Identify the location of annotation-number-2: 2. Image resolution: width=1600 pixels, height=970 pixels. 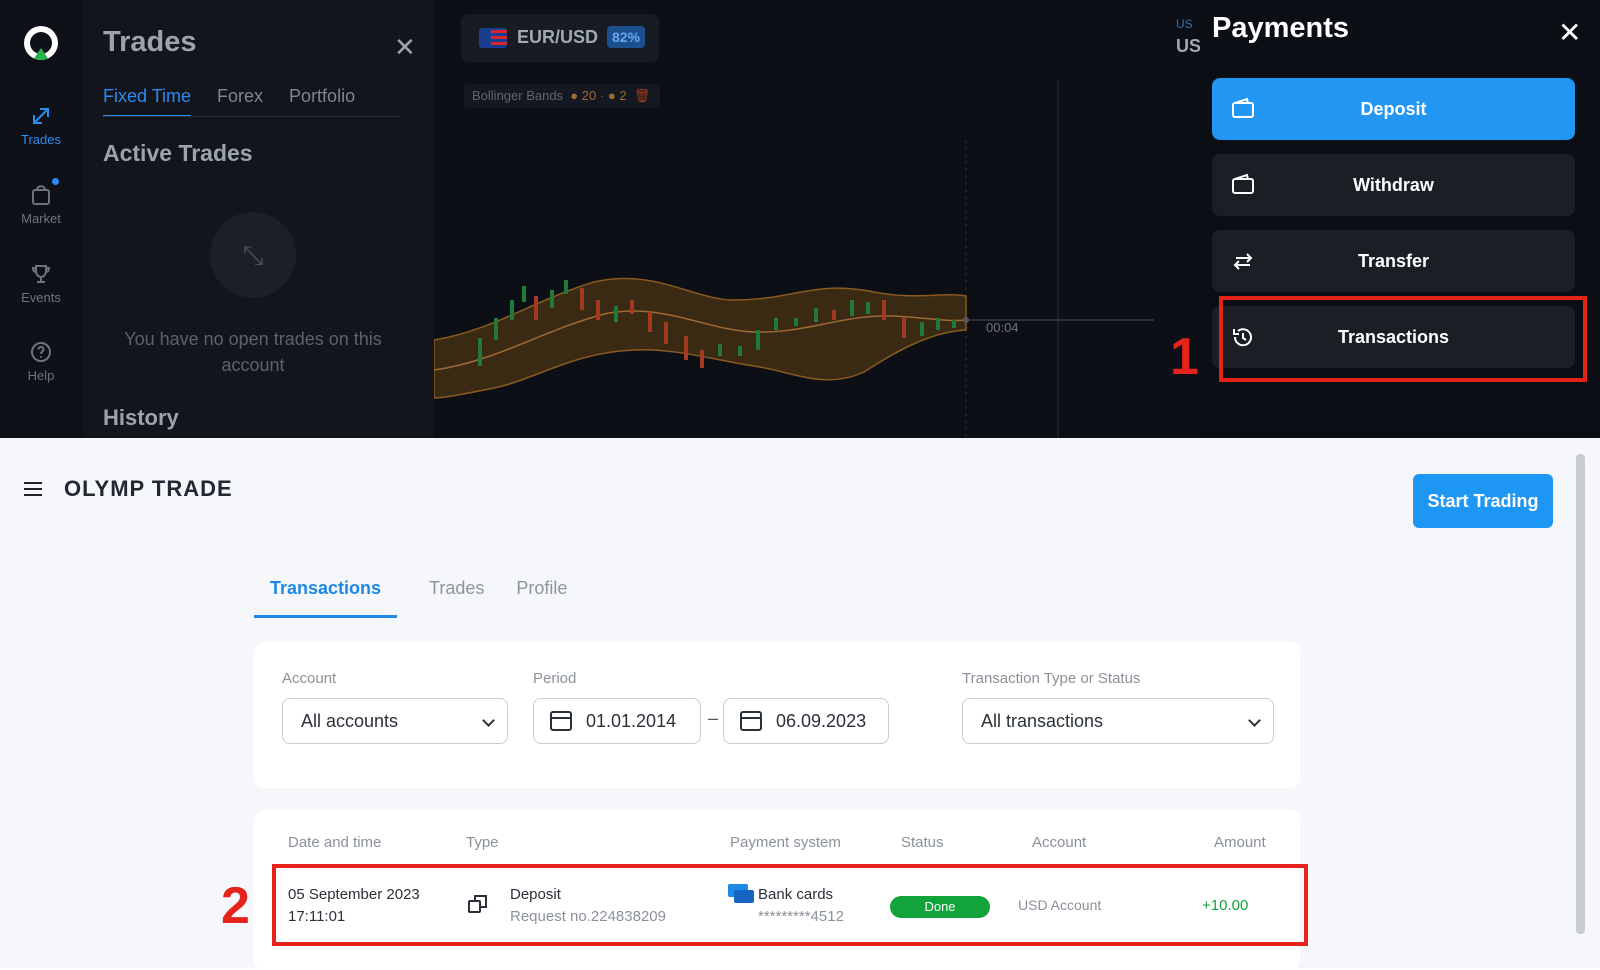
(235, 906).